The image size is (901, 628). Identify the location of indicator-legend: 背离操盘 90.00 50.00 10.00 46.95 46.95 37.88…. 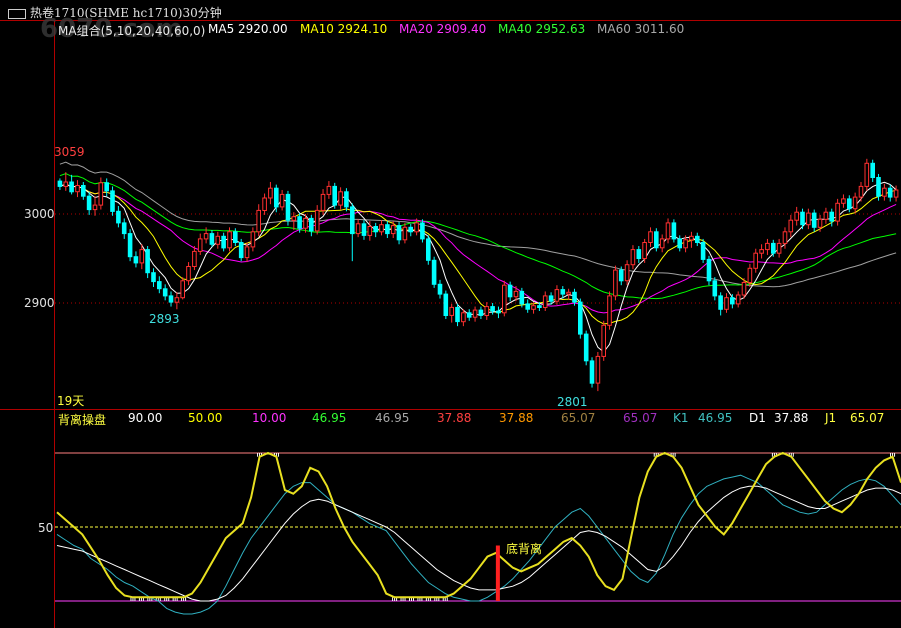
(450, 419).